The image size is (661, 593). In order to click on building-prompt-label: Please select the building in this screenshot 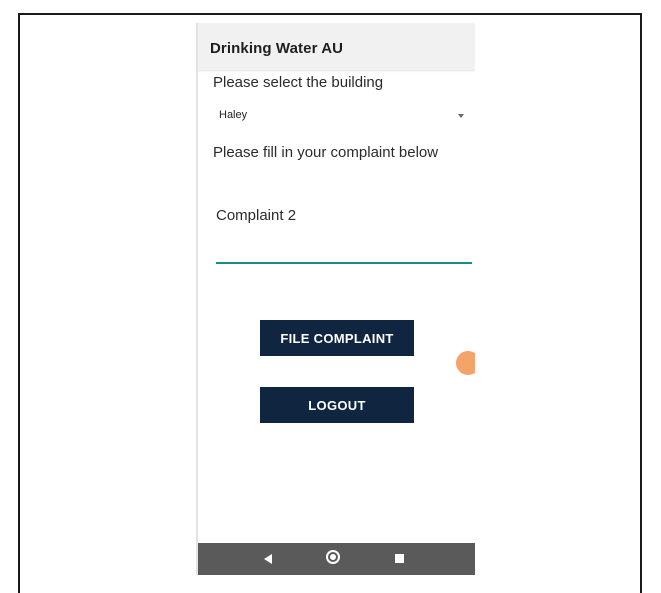, I will do `click(298, 82)`.